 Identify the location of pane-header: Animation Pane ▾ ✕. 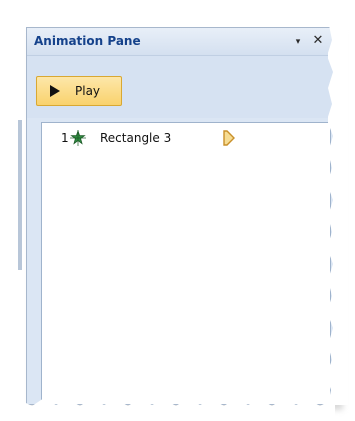
(182, 42).